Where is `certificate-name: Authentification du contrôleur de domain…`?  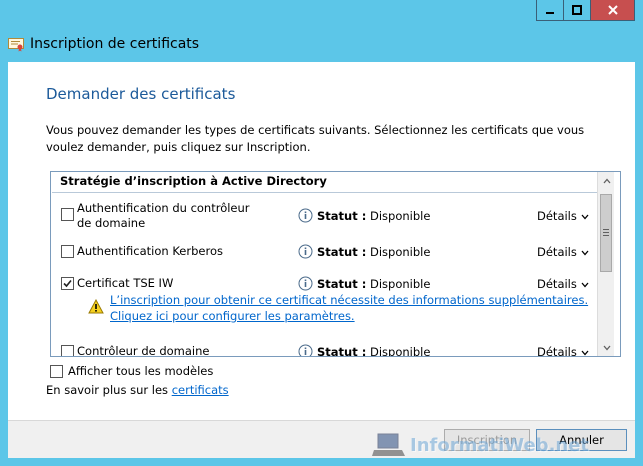
certificate-name: Authentification du contrôleur de domain… is located at coordinates (163, 215).